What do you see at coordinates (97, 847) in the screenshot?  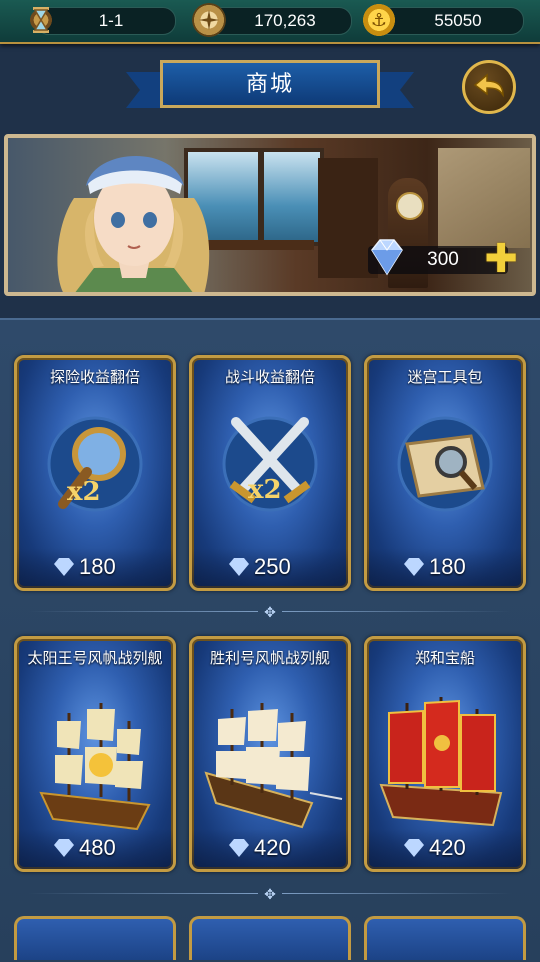 I see `item-price: 480` at bounding box center [97, 847].